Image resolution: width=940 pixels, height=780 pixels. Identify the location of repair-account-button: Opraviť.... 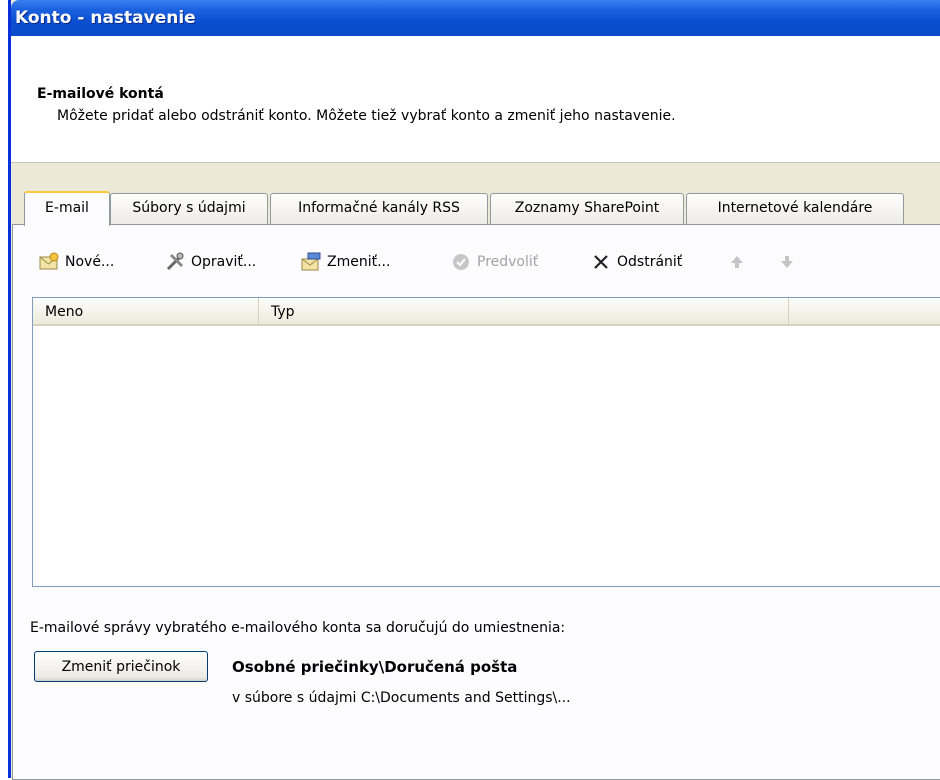
(210, 262).